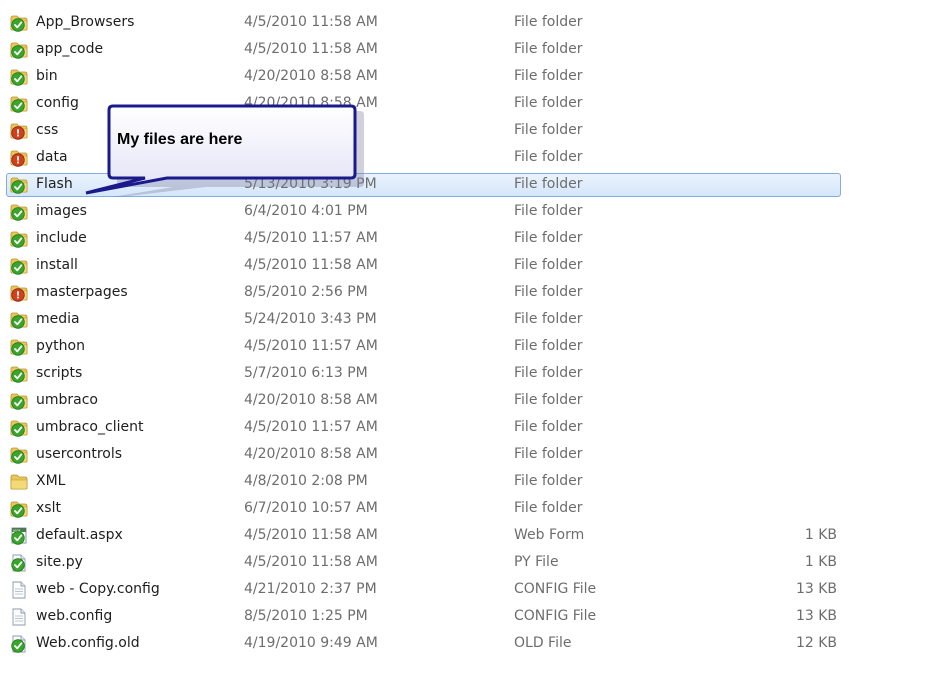 The image size is (932, 689). What do you see at coordinates (61, 211) in the screenshot?
I see `file-name: images` at bounding box center [61, 211].